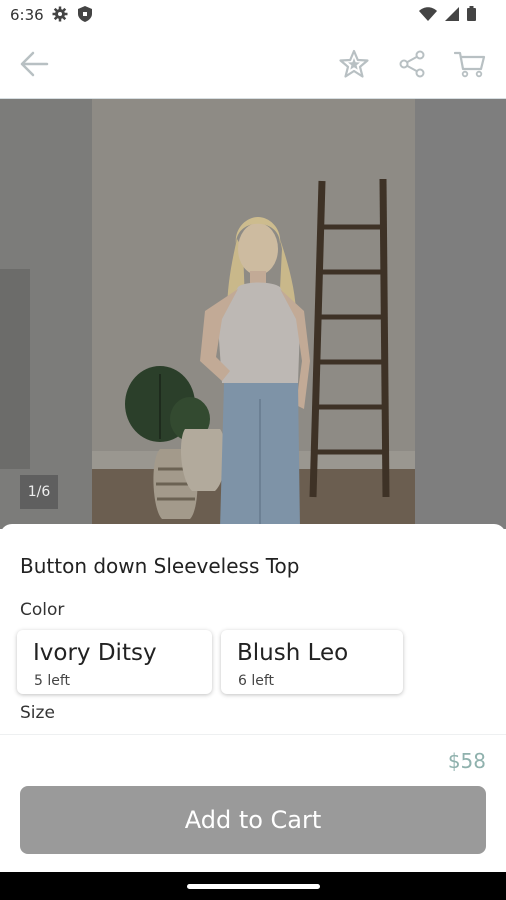  I want to click on color-option-name: Blush Leo, so click(293, 653).